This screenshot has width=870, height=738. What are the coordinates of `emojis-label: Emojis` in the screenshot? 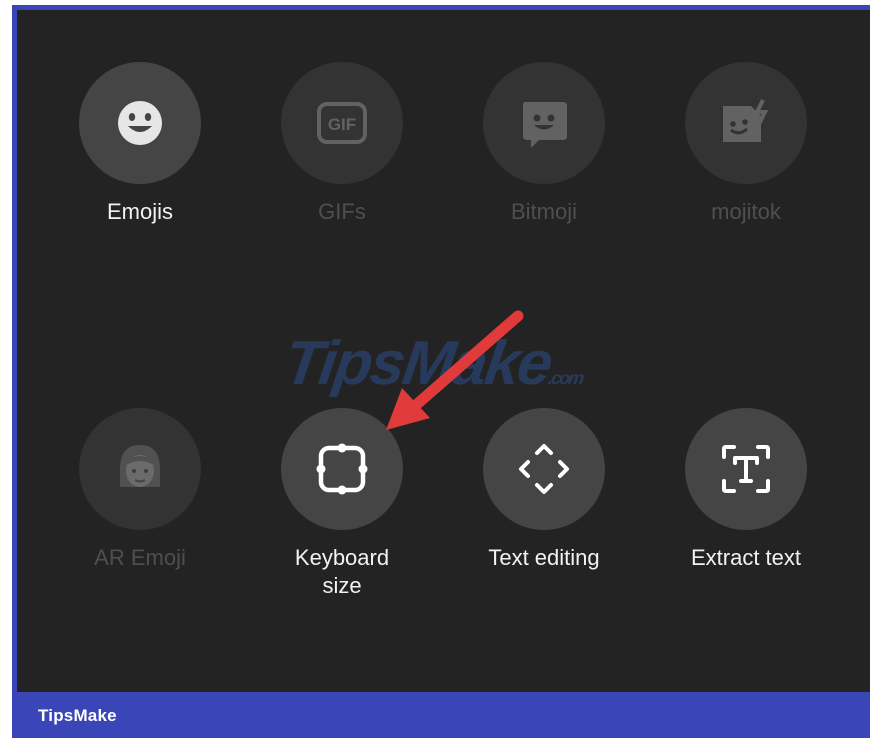 It's located at (139, 211).